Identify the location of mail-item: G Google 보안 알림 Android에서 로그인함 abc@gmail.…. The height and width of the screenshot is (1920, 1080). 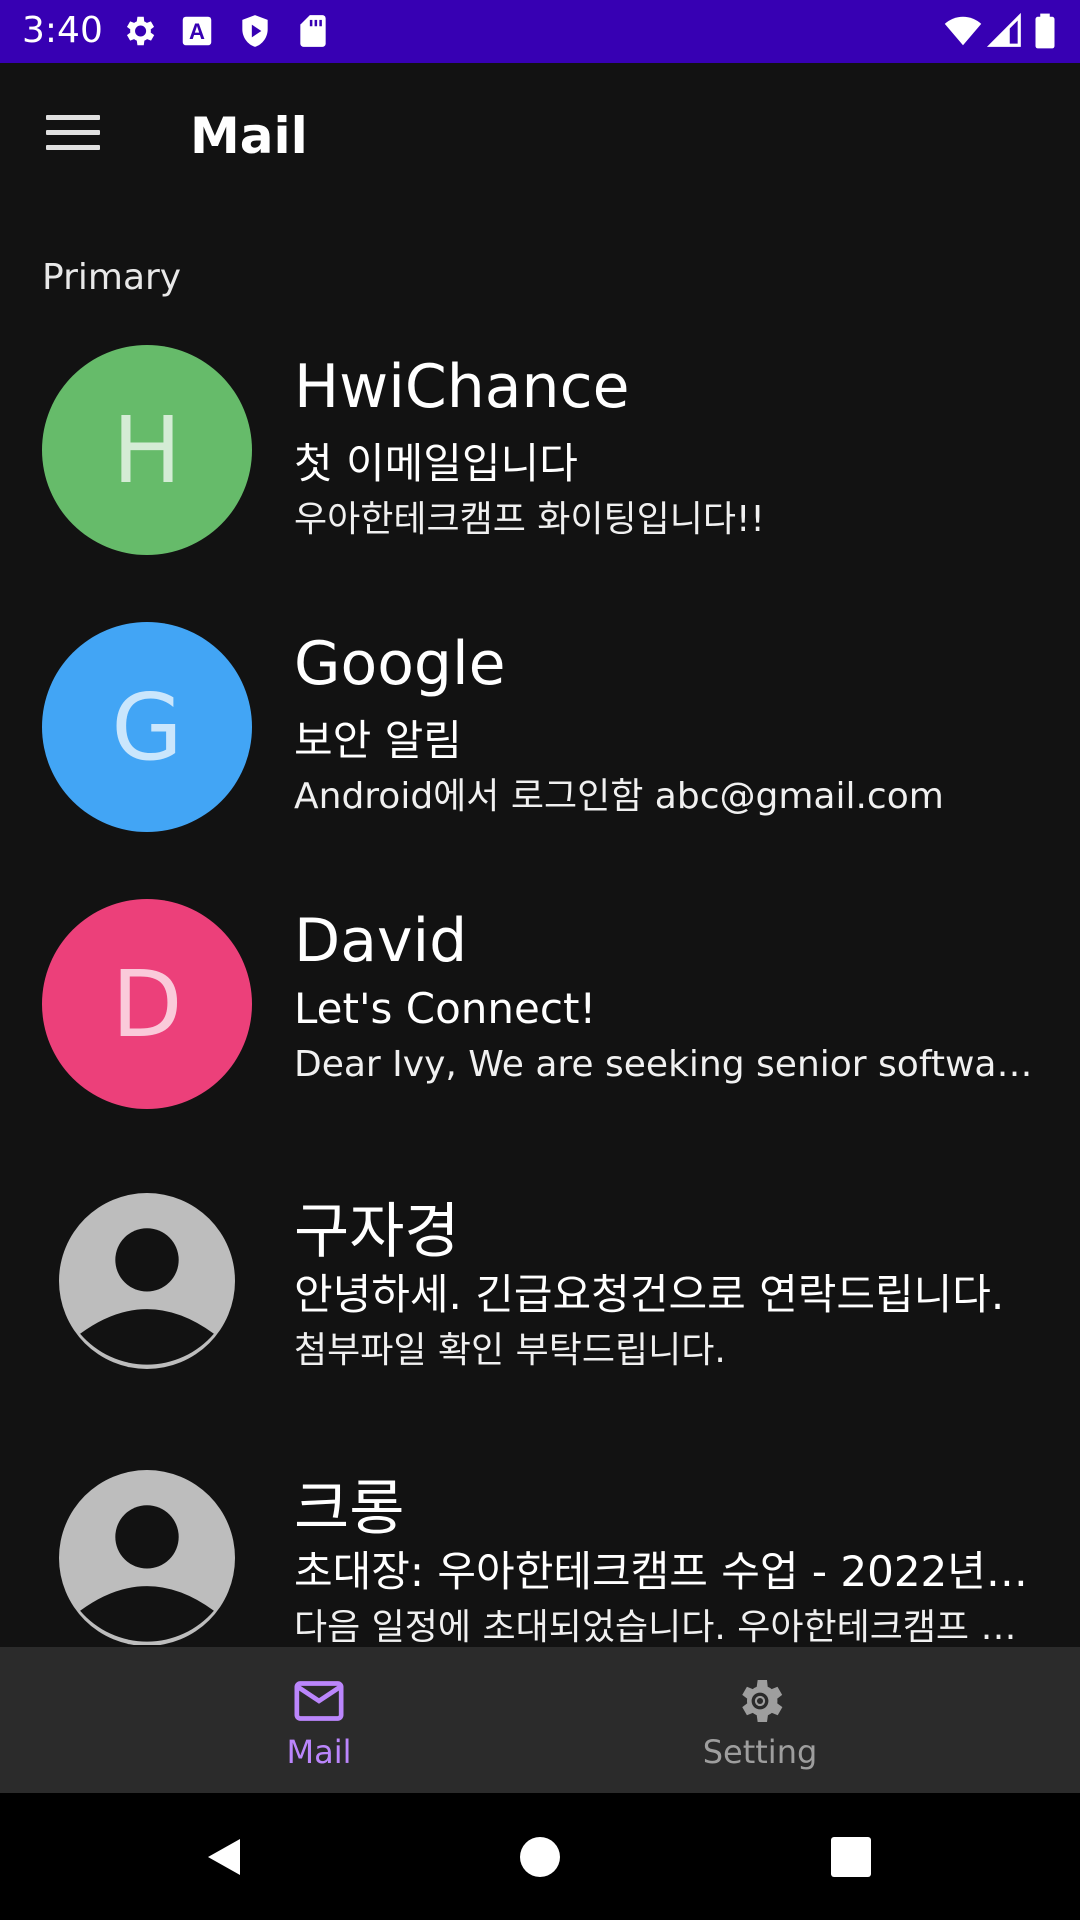
(540, 755).